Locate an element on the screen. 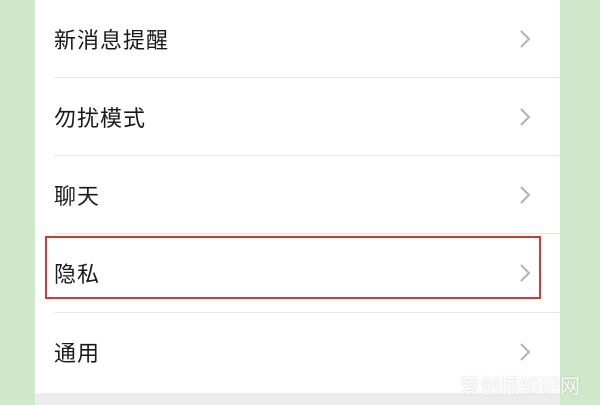  settings-item-label: 聊天 is located at coordinates (77, 197).